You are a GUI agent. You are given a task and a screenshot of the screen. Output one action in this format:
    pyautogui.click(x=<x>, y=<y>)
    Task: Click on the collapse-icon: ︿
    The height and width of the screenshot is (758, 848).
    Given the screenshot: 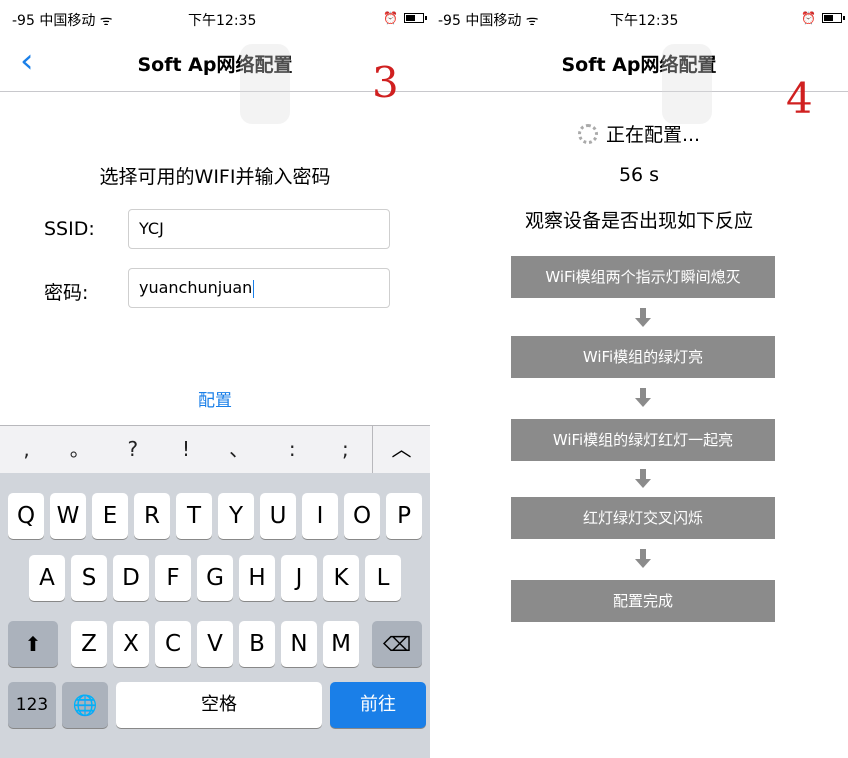 What is the action you would take?
    pyautogui.click(x=400, y=449)
    